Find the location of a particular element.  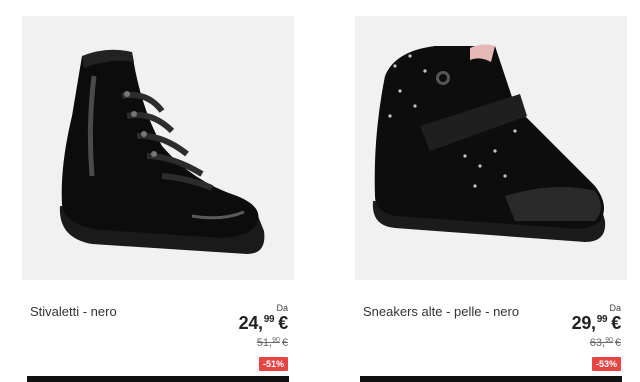

current-price: 24,99 € is located at coordinates (263, 323).